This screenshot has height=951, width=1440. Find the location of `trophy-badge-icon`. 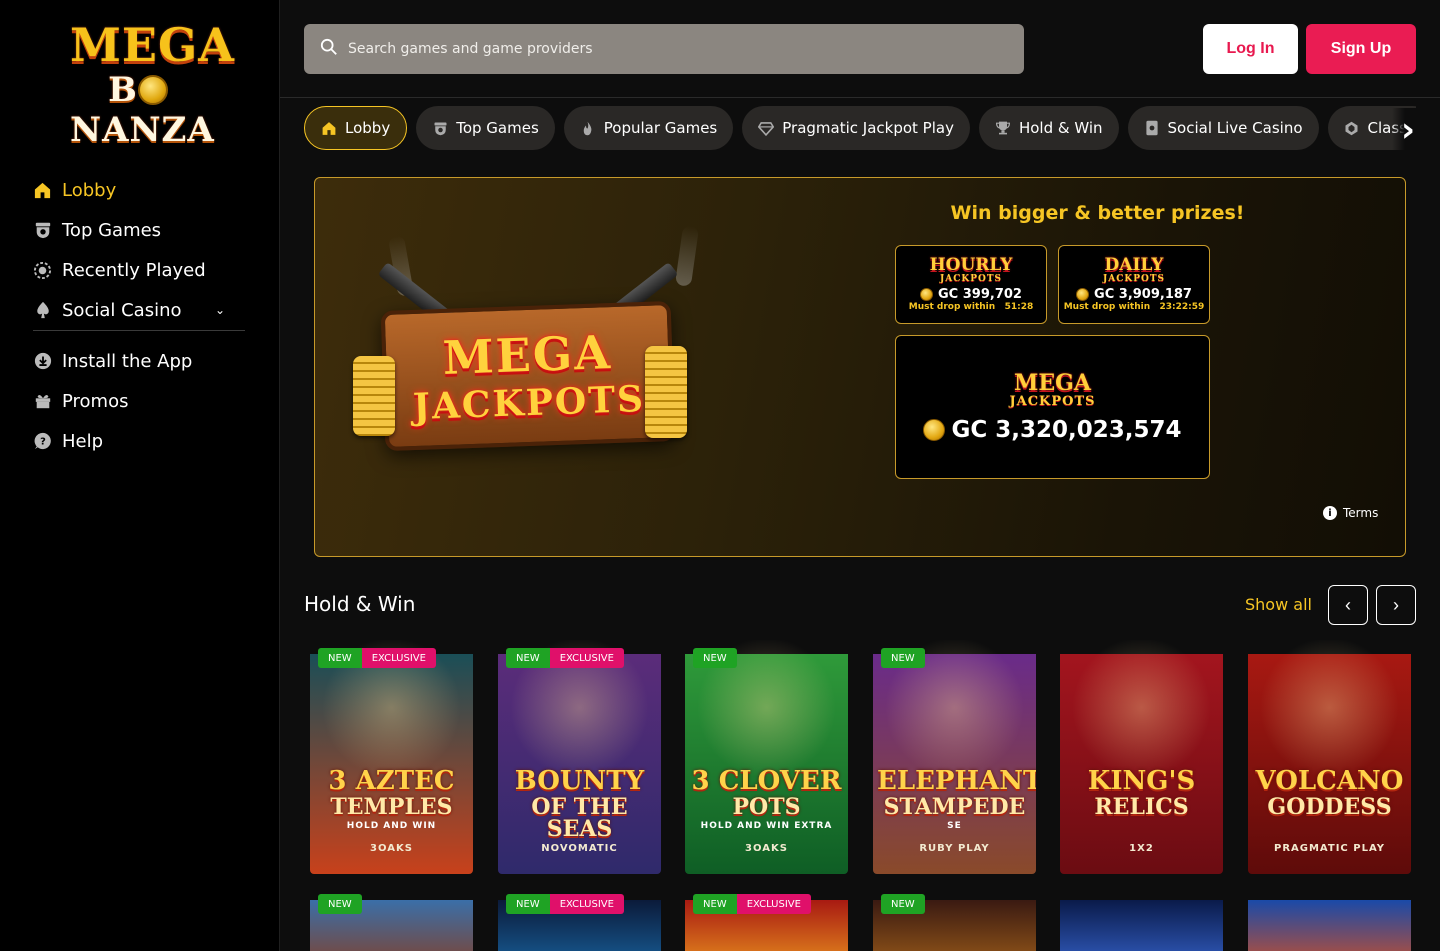

trophy-badge-icon is located at coordinates (42, 230).